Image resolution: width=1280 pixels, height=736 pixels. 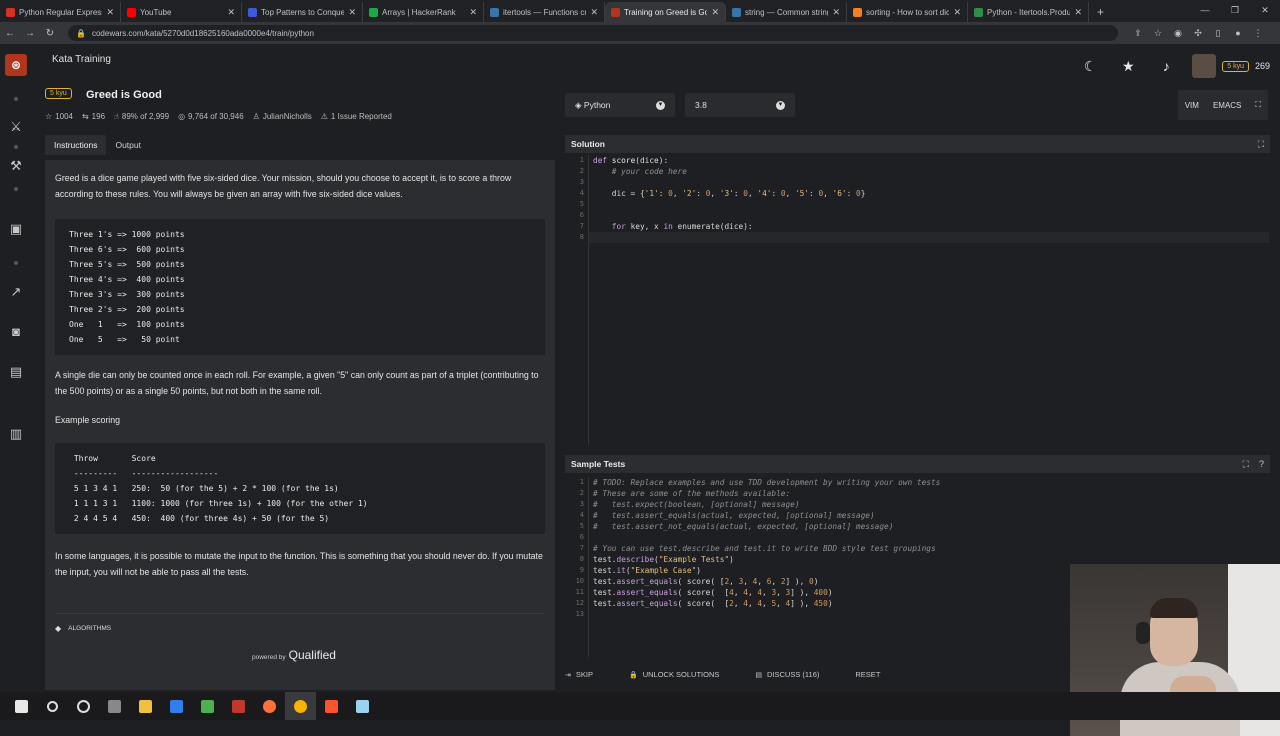 I want to click on dark-mode-icon: ☾, so click(x=1090, y=66).